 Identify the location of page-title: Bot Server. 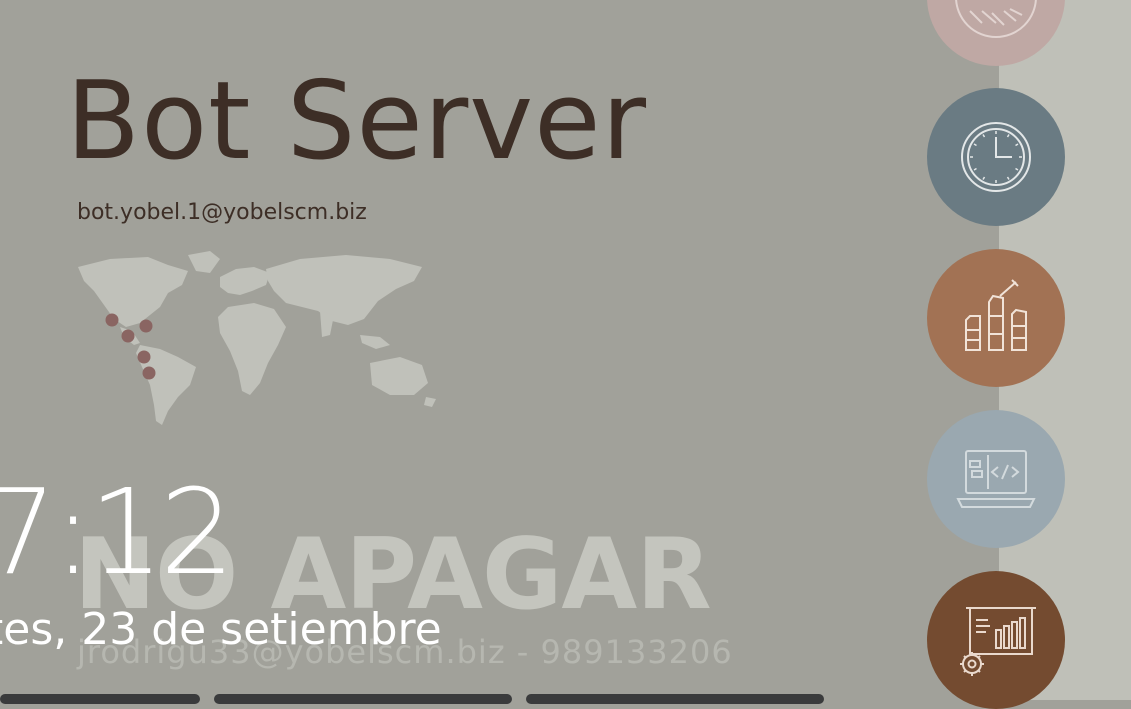
(357, 121).